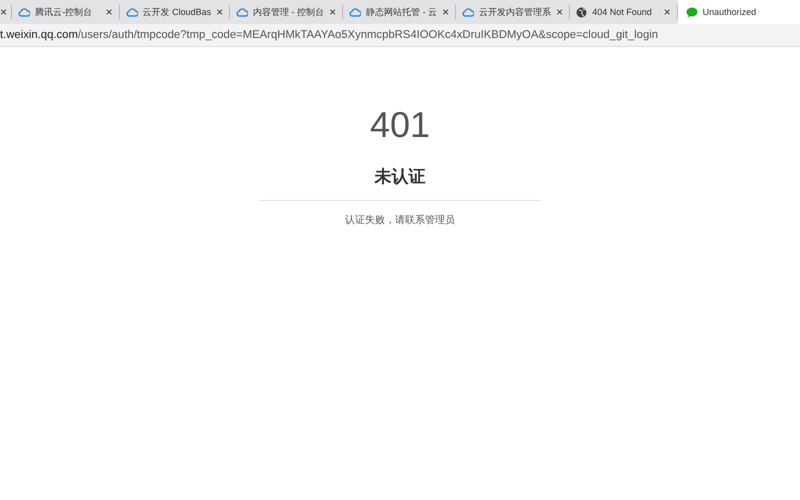 This screenshot has width=800, height=500. I want to click on globe-icon, so click(582, 12).